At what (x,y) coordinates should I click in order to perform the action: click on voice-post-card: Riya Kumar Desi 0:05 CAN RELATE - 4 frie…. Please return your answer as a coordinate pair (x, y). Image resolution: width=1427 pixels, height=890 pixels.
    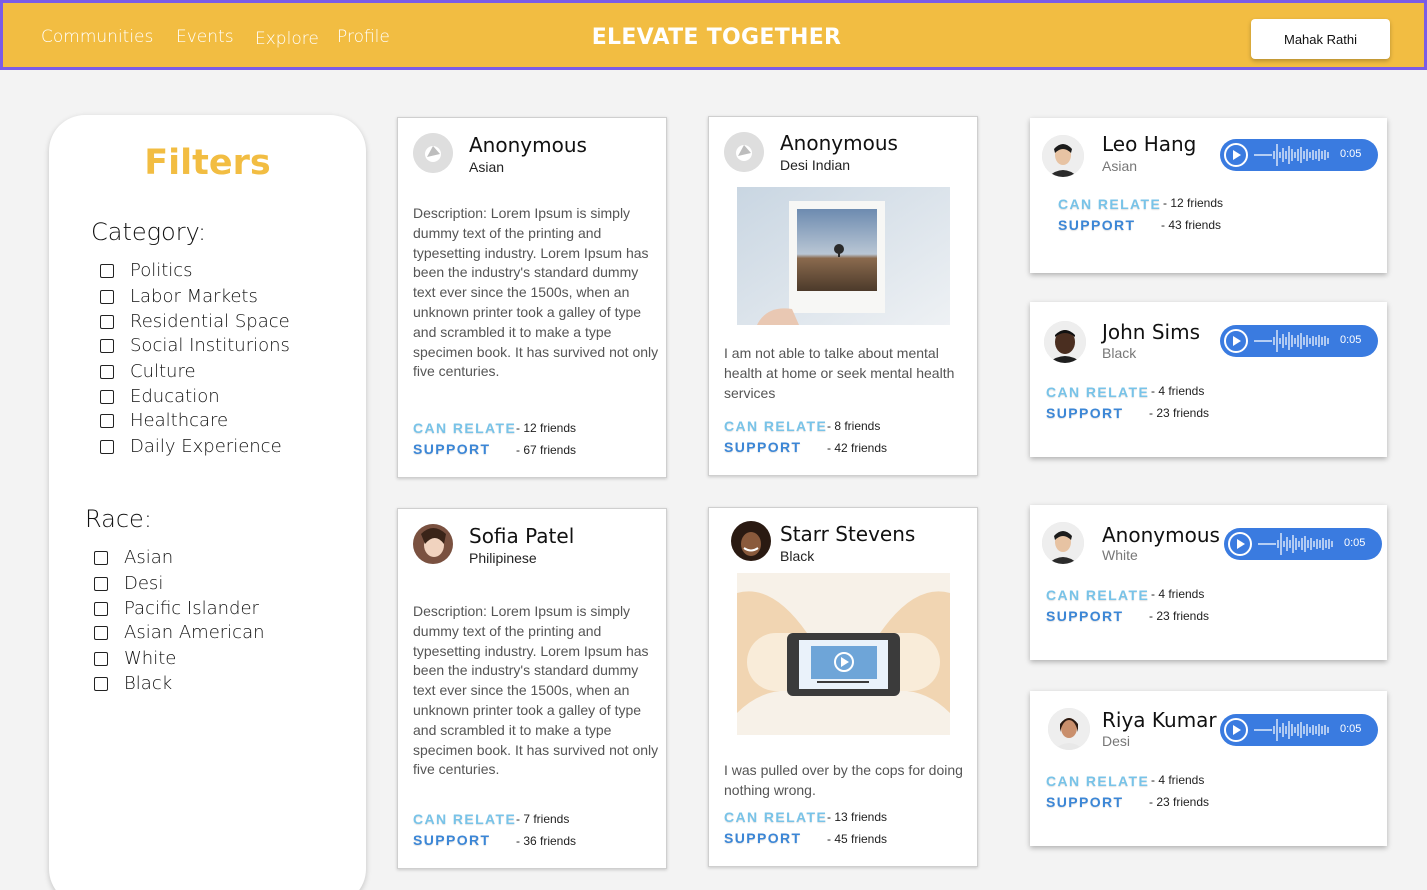
    Looking at the image, I should click on (1208, 768).